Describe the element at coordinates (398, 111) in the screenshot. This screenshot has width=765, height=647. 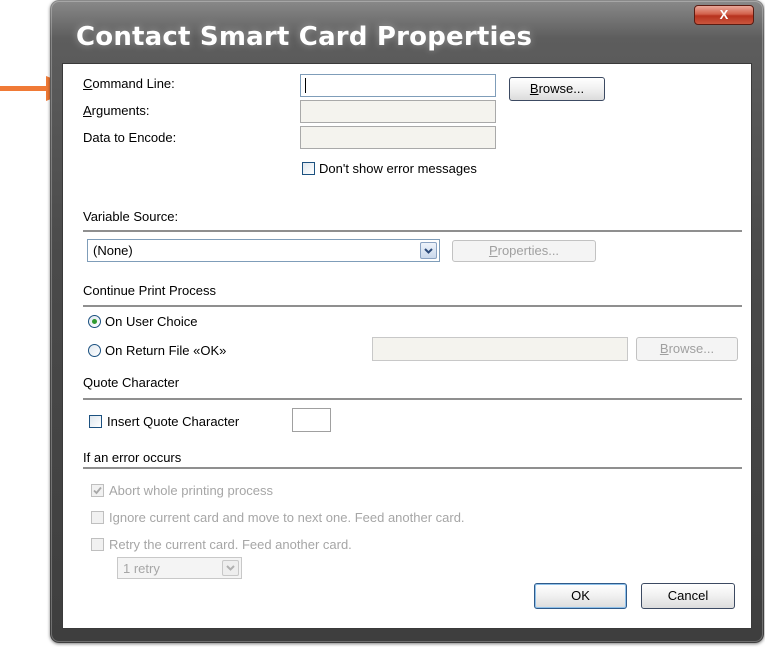
I see `arguments-input` at that location.